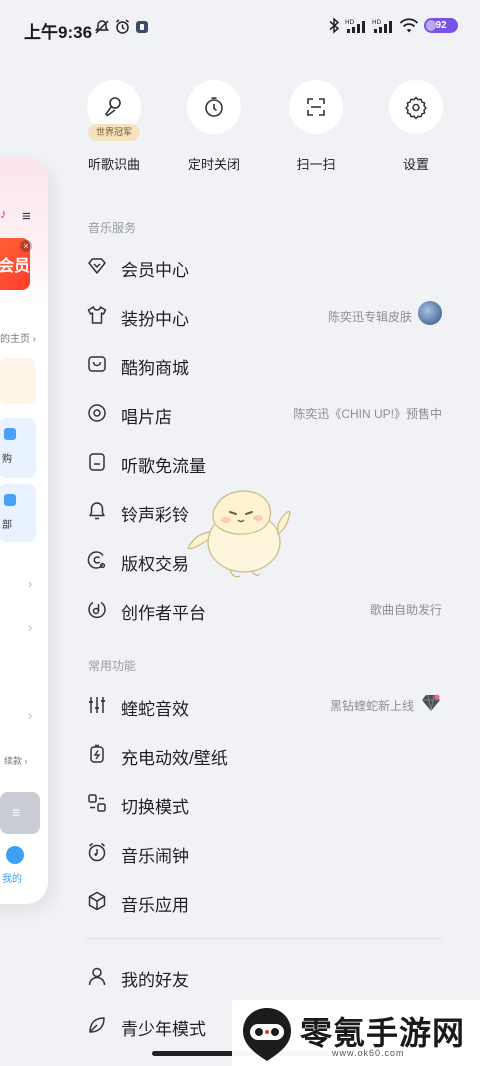 This screenshot has height=1066, width=480. Describe the element at coordinates (155, 368) in the screenshot. I see `menu-item-label: 酷狗商城` at that location.